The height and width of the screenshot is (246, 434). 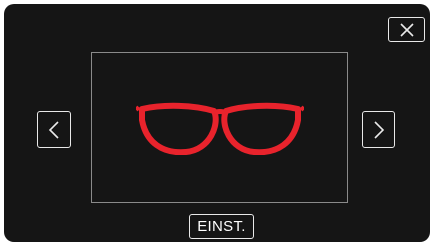 I want to click on glasses-icon, so click(x=220, y=128).